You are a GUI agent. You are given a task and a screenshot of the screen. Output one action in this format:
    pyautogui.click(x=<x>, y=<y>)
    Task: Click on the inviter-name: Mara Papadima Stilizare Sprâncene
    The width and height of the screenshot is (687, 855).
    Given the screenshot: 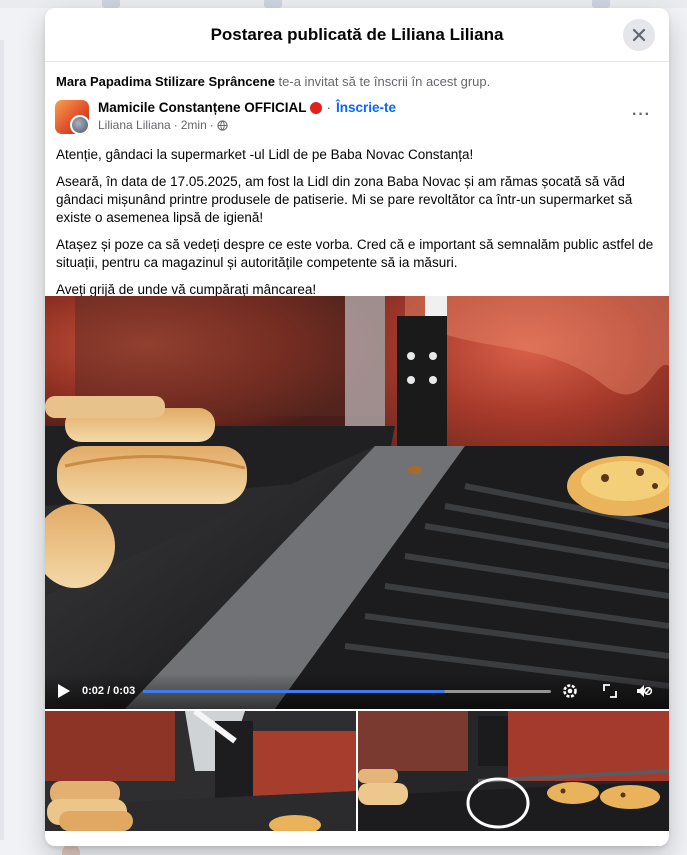 What is the action you would take?
    pyautogui.click(x=165, y=81)
    